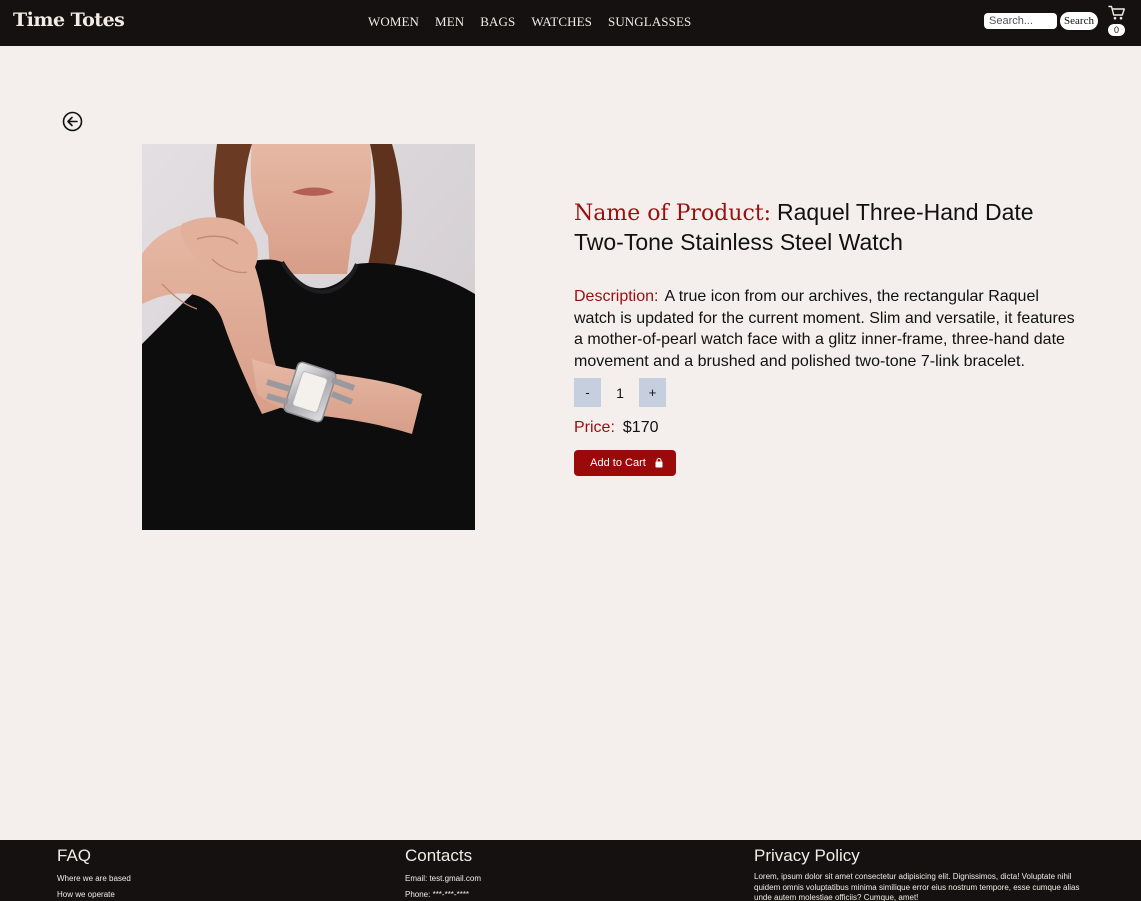 Image resolution: width=1141 pixels, height=901 pixels. Describe the element at coordinates (443, 878) in the screenshot. I see `footer-contact-email: Email: test.gmail.com` at that location.